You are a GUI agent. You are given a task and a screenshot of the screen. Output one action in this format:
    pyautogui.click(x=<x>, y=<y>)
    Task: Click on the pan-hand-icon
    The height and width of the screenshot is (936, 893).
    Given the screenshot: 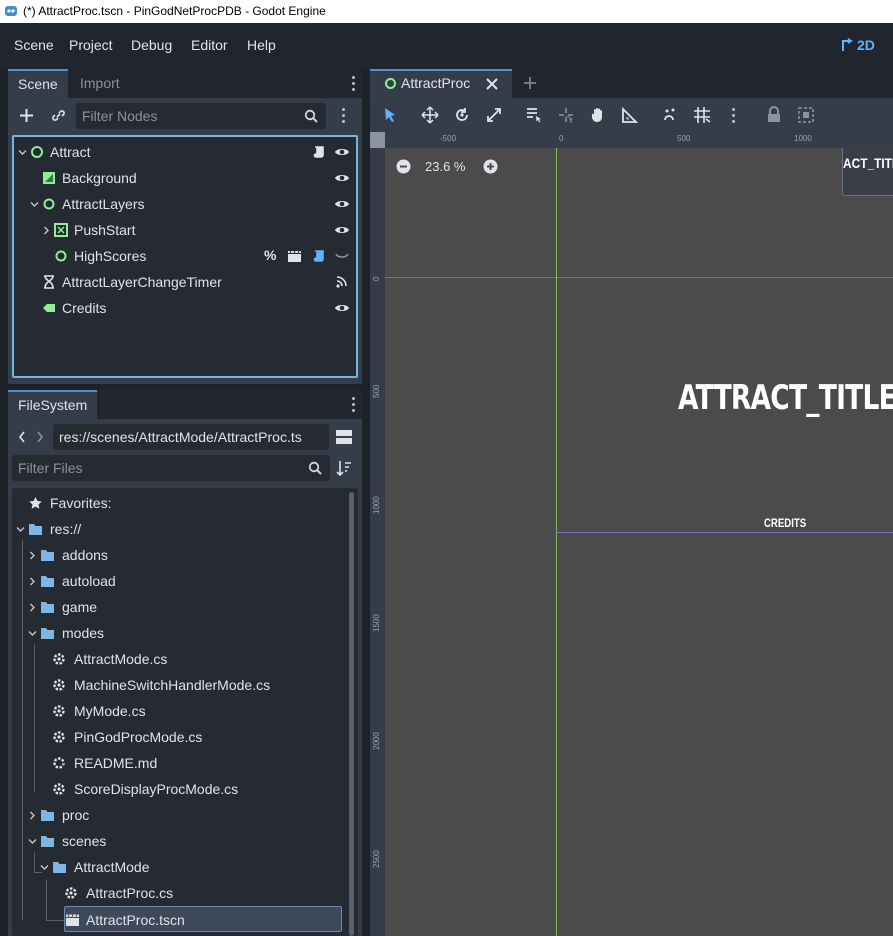 What is the action you would take?
    pyautogui.click(x=598, y=115)
    